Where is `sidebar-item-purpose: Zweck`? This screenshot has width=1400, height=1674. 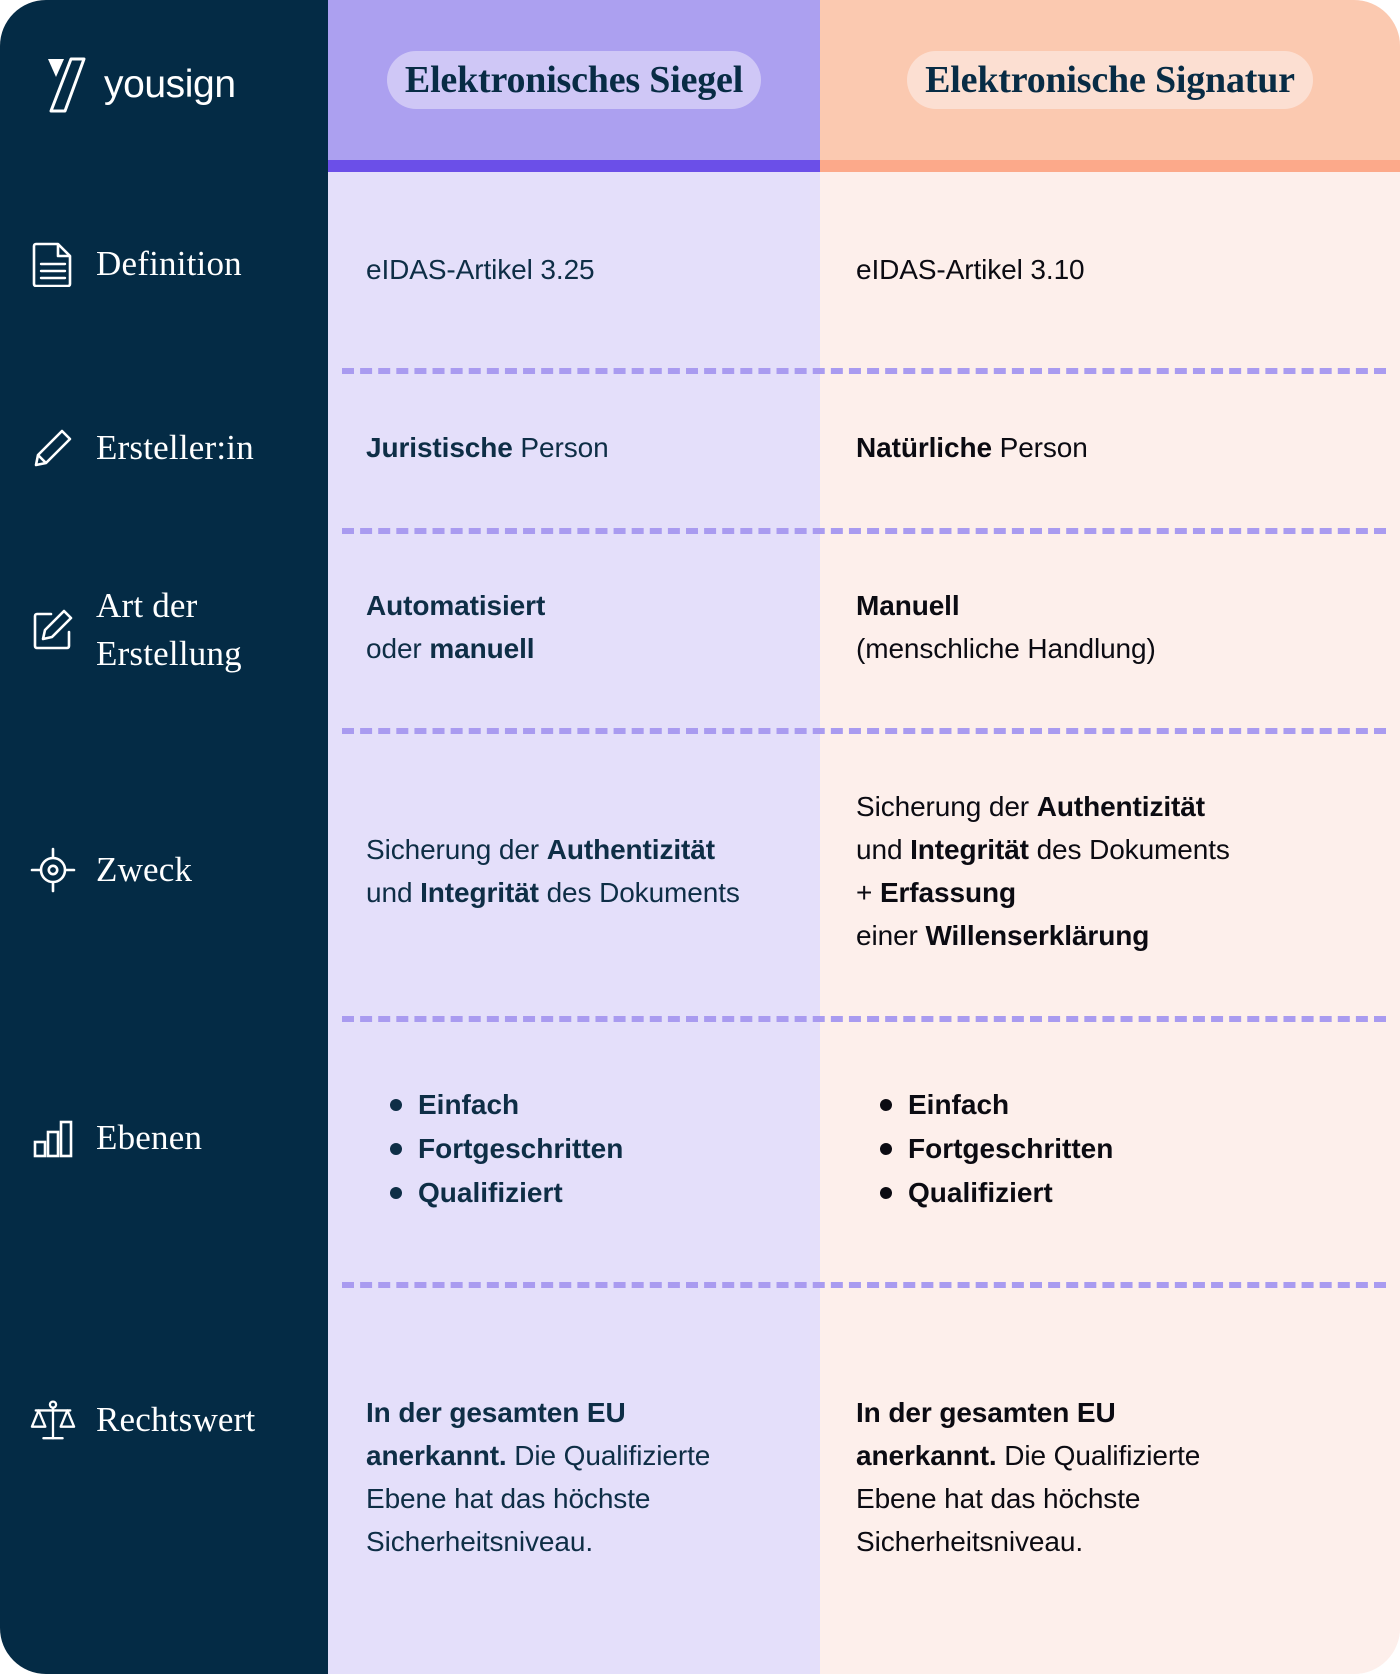
sidebar-item-purpose: Zweck is located at coordinates (179, 870).